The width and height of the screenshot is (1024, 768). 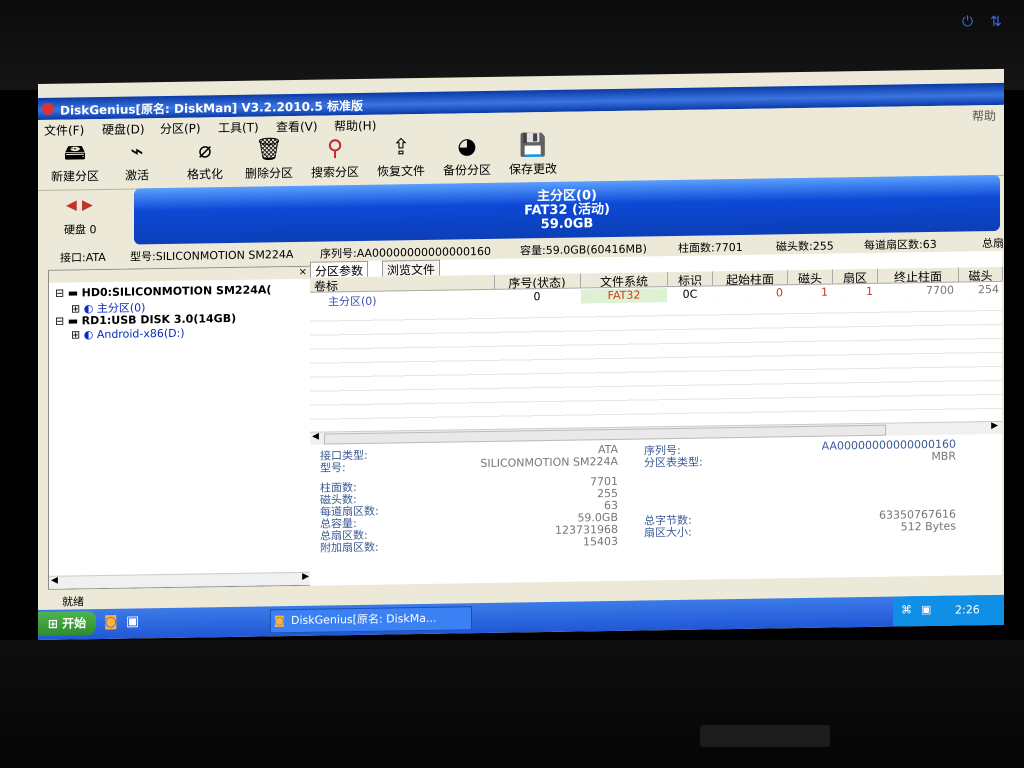 I want to click on next-disk-icon: ▶, so click(x=87, y=205).